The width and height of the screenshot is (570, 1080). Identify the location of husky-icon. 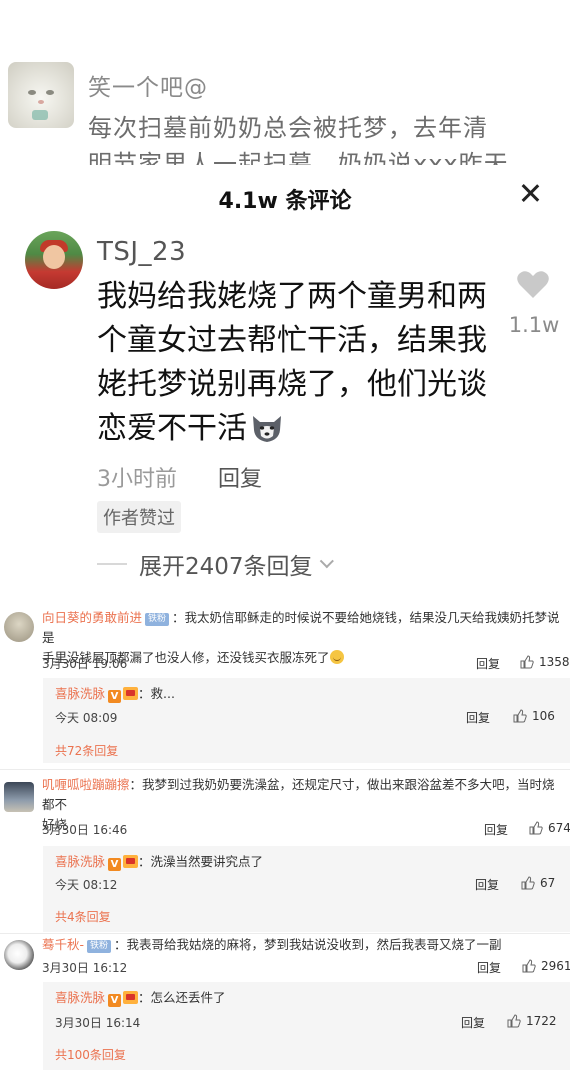
(267, 428).